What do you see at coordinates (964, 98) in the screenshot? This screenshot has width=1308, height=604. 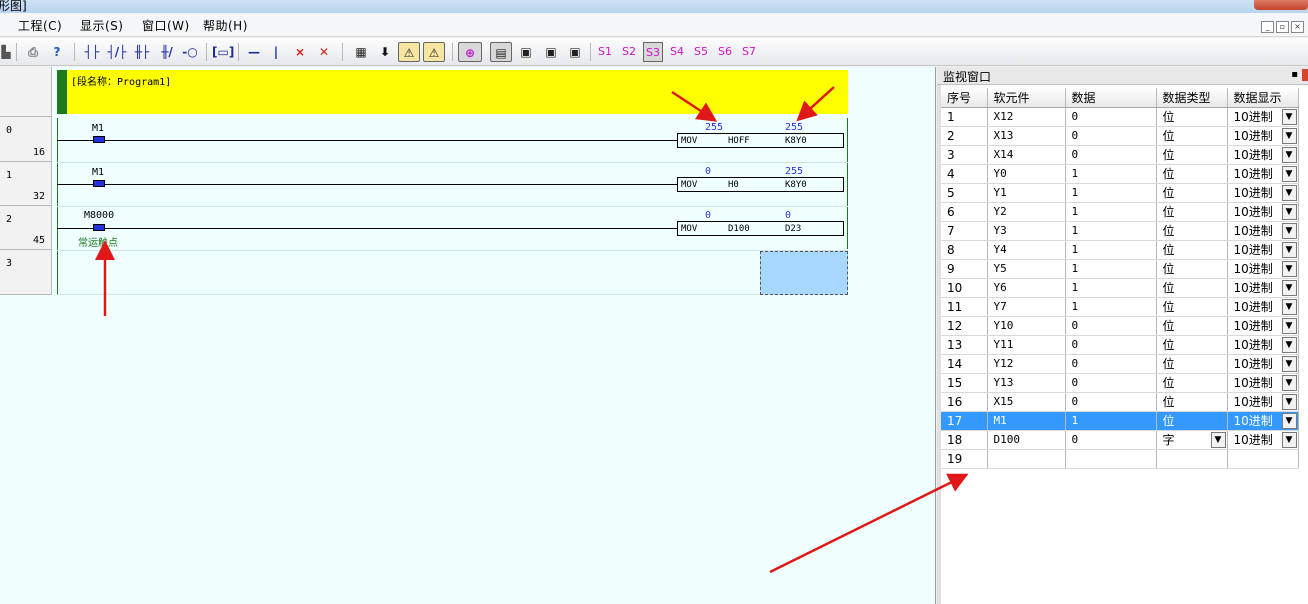 I see `col-header-index: 序号` at bounding box center [964, 98].